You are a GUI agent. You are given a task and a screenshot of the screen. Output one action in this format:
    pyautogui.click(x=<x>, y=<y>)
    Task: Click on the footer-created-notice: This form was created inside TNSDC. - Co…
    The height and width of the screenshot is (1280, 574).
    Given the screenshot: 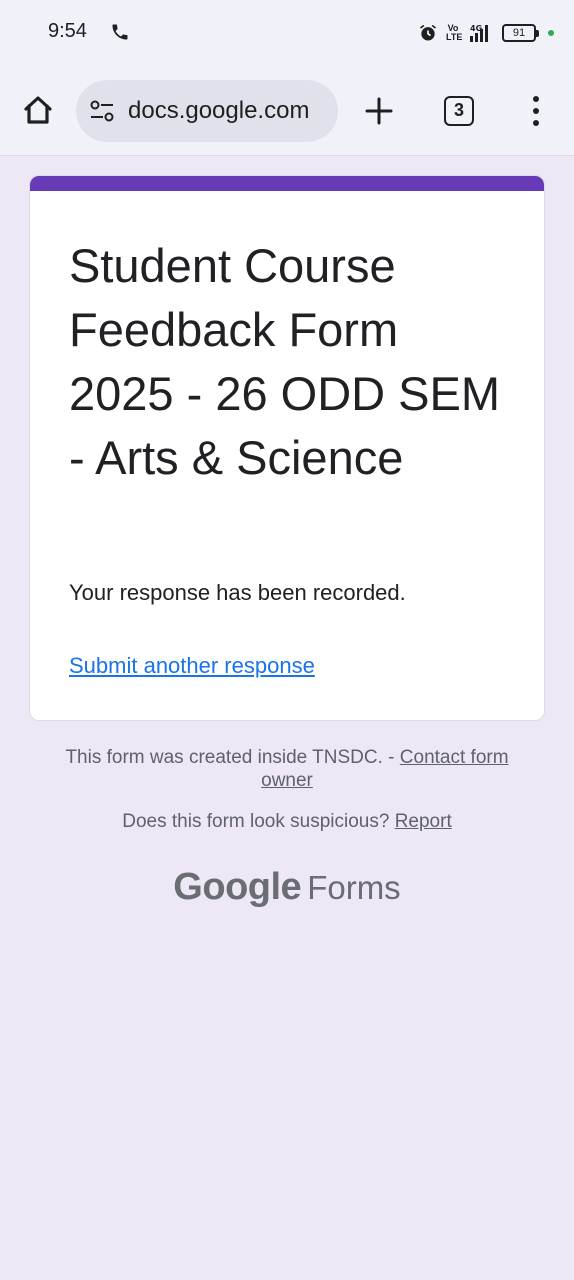 What is the action you would take?
    pyautogui.click(x=287, y=769)
    